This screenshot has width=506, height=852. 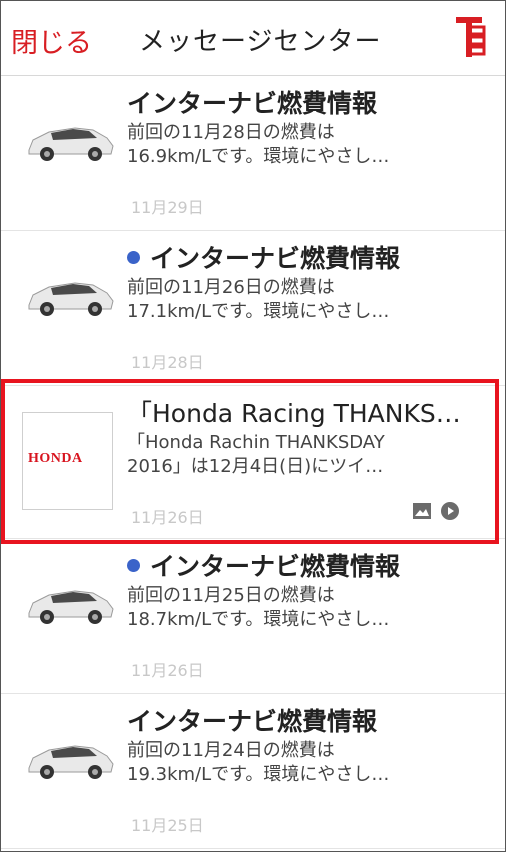 What do you see at coordinates (422, 511) in the screenshot?
I see `image-icon` at bounding box center [422, 511].